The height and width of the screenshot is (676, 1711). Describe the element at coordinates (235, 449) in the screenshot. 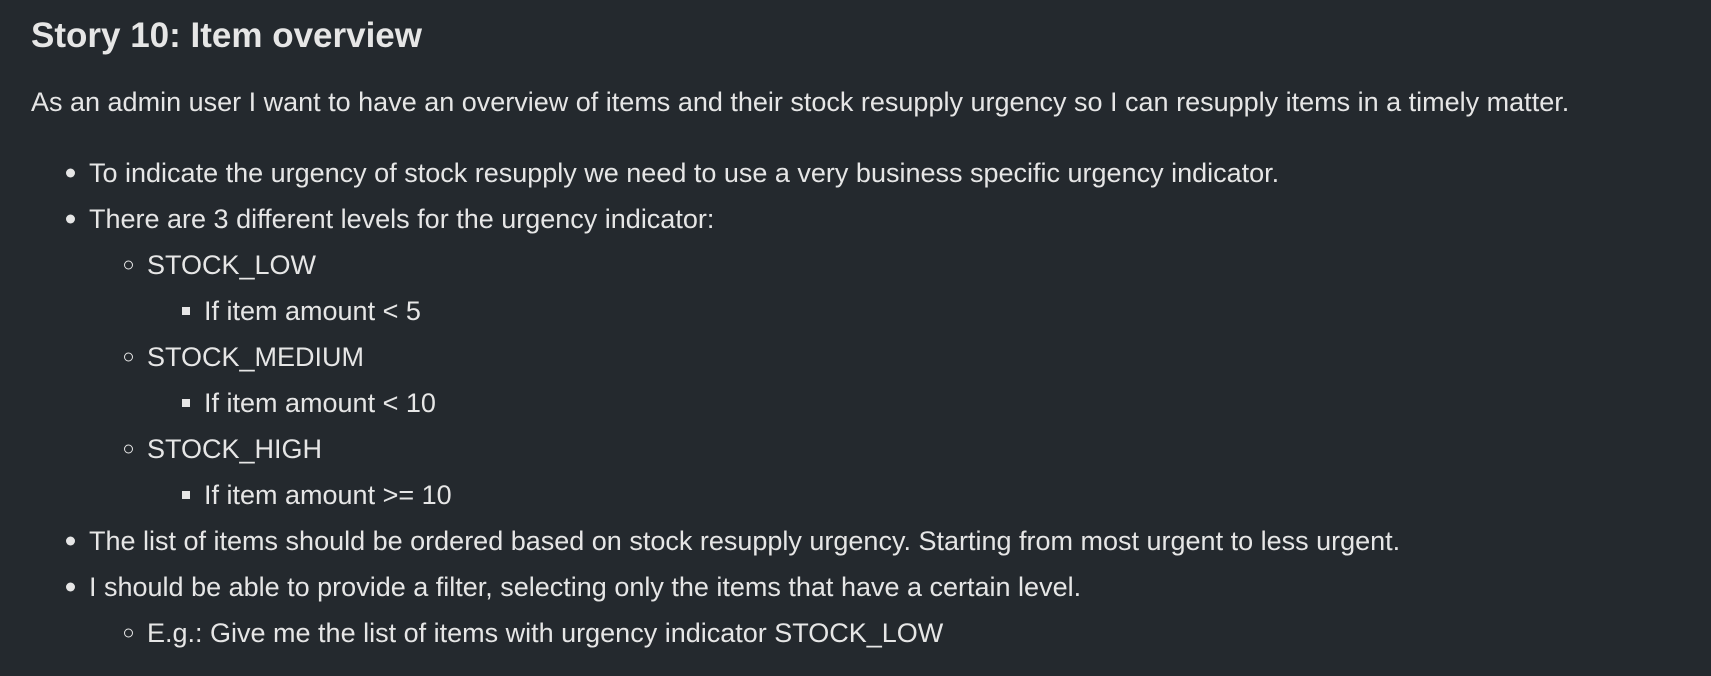

I see `level-name: STOCK_HIGH` at that location.